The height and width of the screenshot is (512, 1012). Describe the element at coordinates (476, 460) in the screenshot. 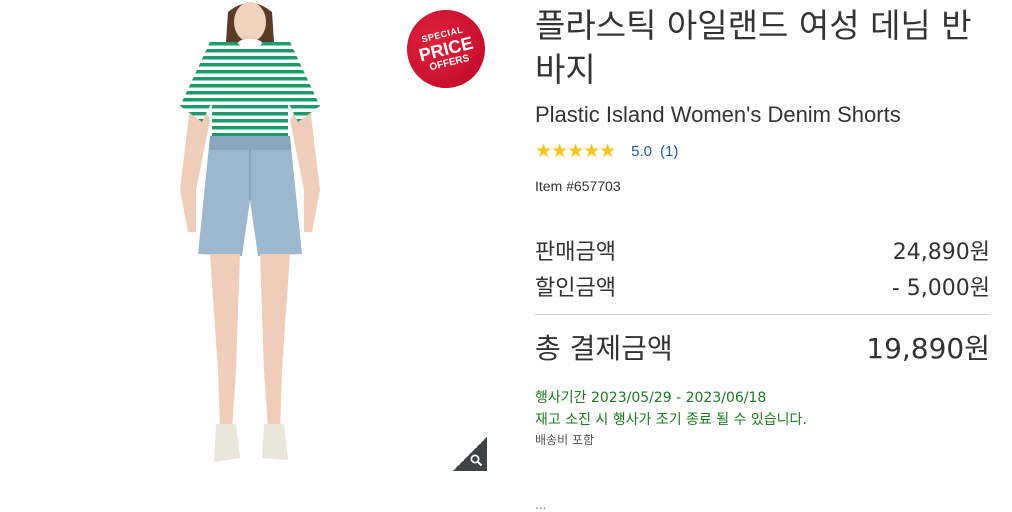

I see `magnifier-icon` at that location.